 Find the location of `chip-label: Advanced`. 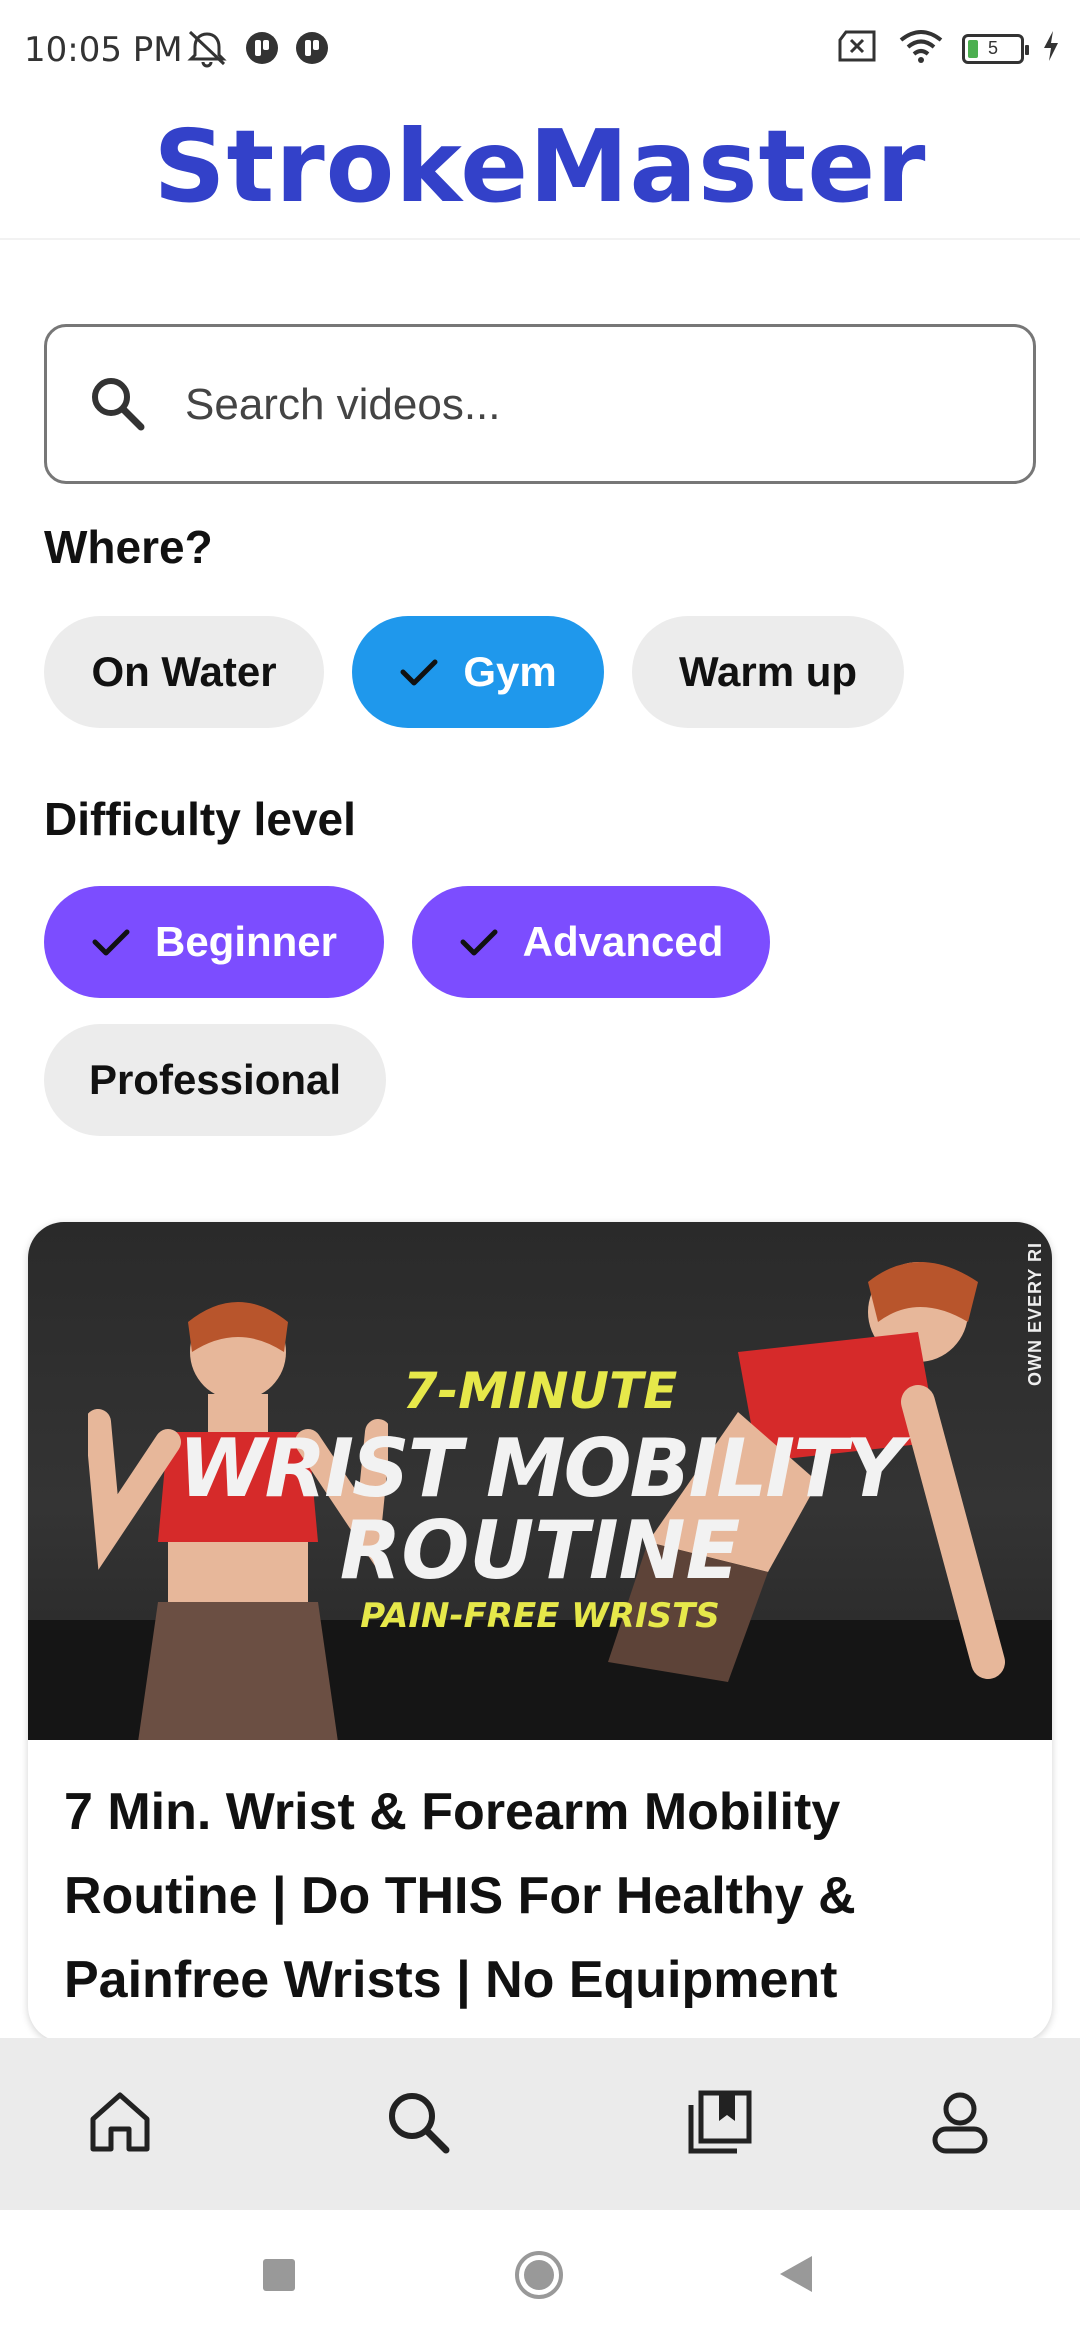

chip-label: Advanced is located at coordinates (623, 941).